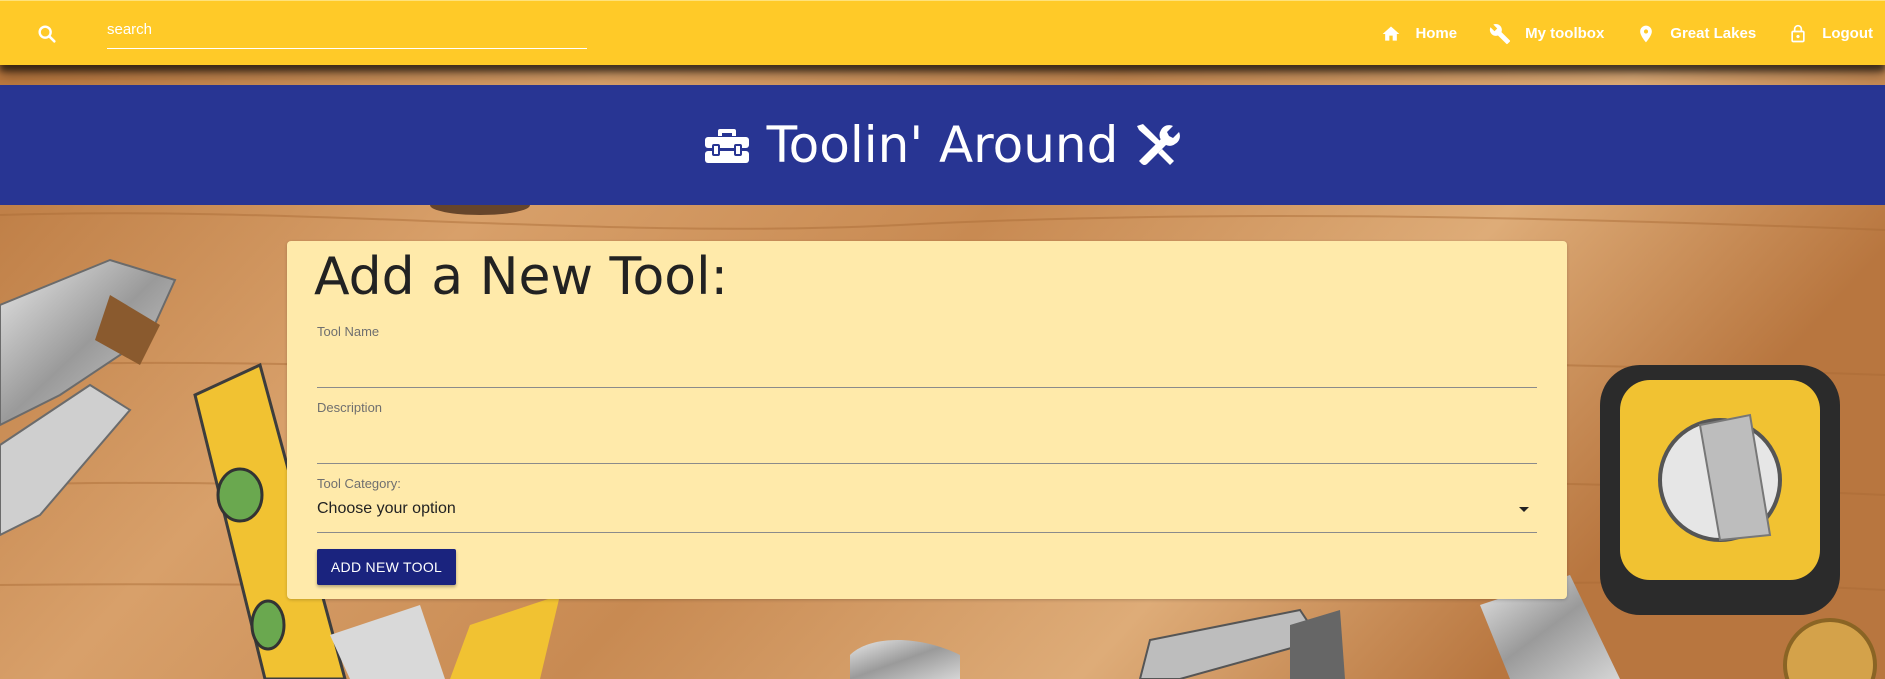  What do you see at coordinates (47, 34) in the screenshot?
I see `search-icon` at bounding box center [47, 34].